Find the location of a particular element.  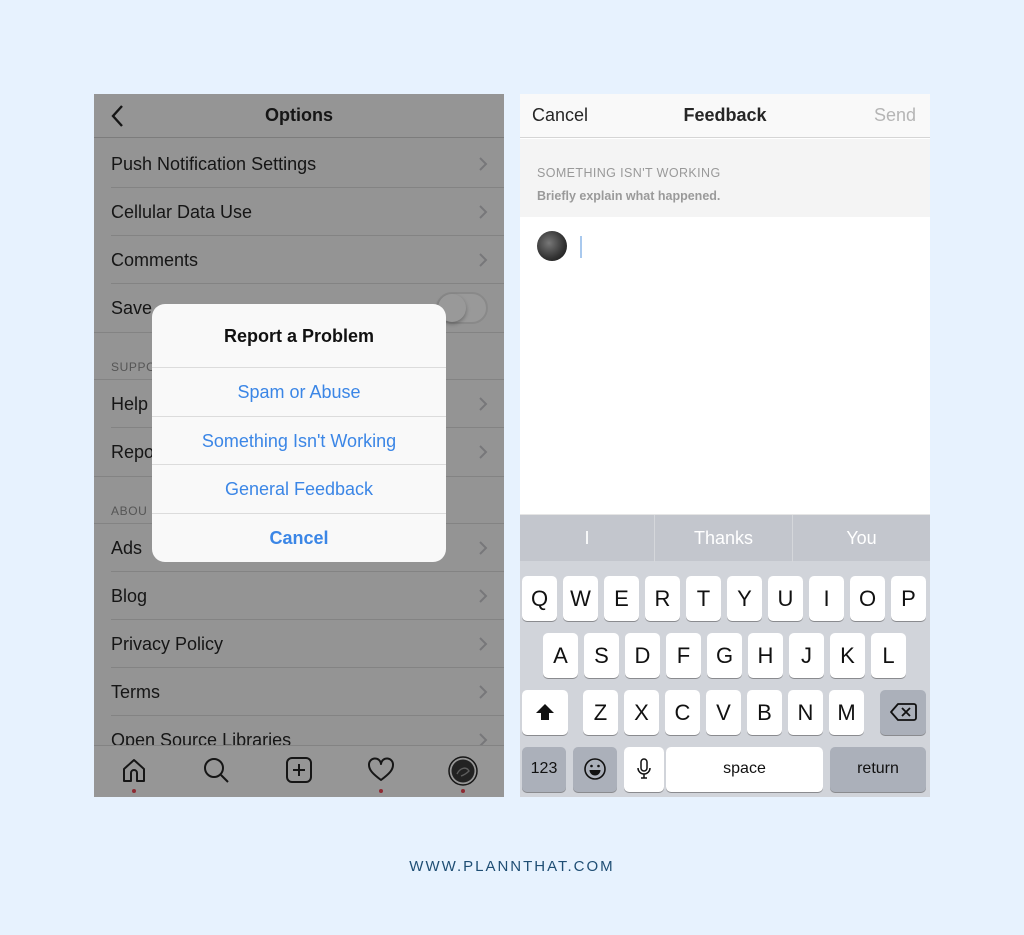

something-isnt-working-button: Something Isn't Working is located at coordinates (299, 441).